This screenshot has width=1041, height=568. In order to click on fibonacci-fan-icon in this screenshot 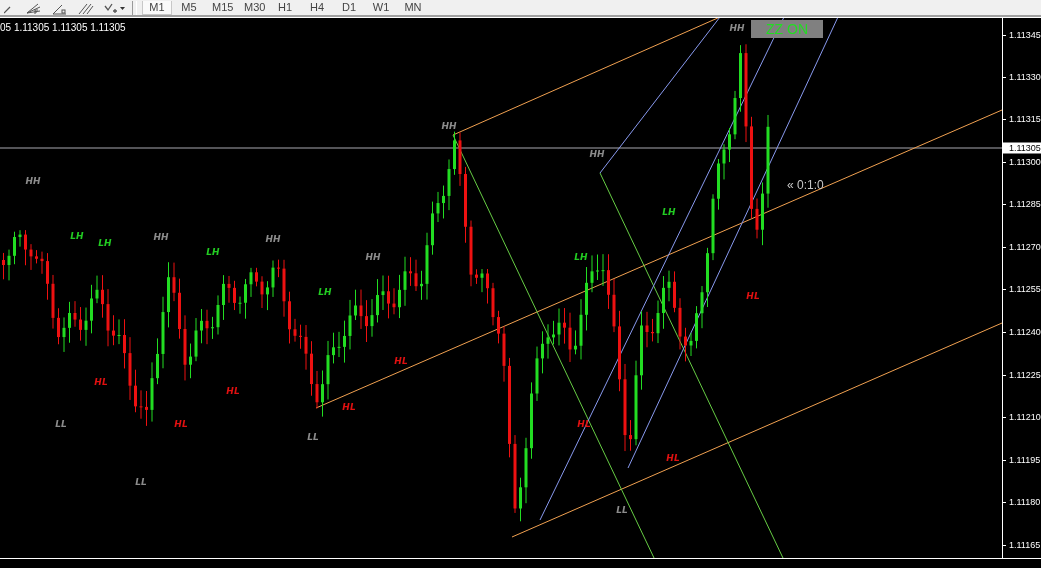, I will do `click(34, 9)`.